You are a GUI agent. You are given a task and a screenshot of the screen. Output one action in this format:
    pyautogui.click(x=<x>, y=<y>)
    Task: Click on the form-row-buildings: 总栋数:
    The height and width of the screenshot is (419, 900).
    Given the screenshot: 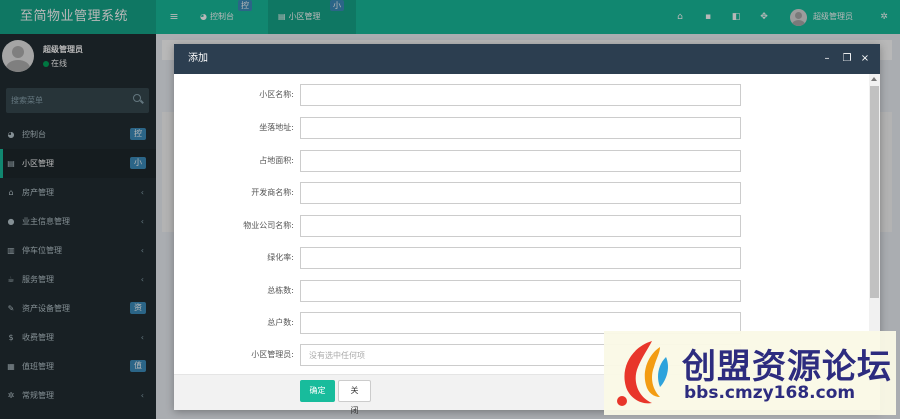 What is the action you would take?
    pyautogui.click(x=519, y=292)
    